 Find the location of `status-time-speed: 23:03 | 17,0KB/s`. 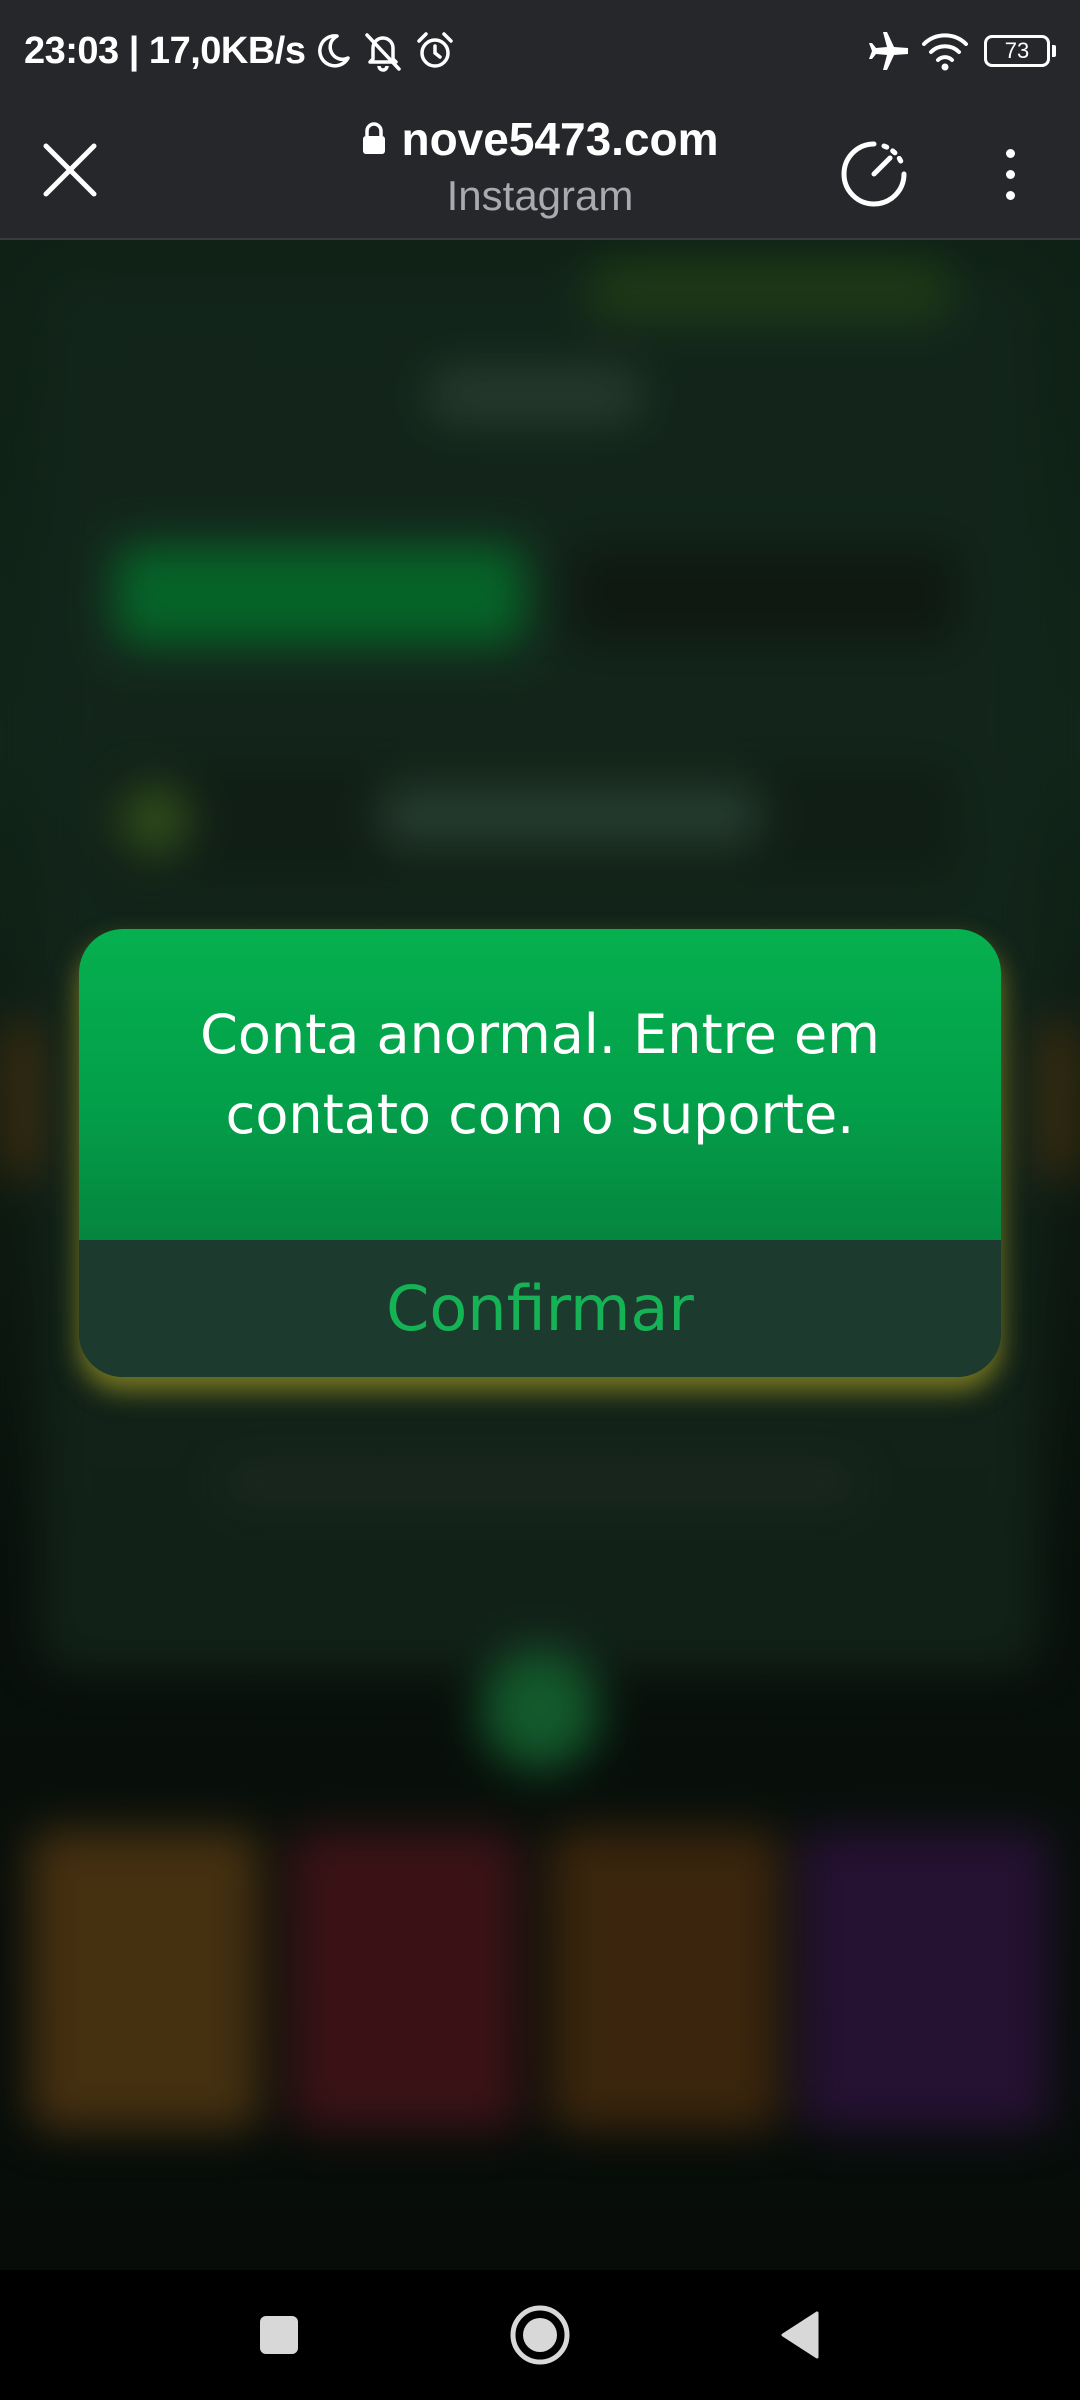

status-time-speed: 23:03 | 17,0KB/s is located at coordinates (165, 50).